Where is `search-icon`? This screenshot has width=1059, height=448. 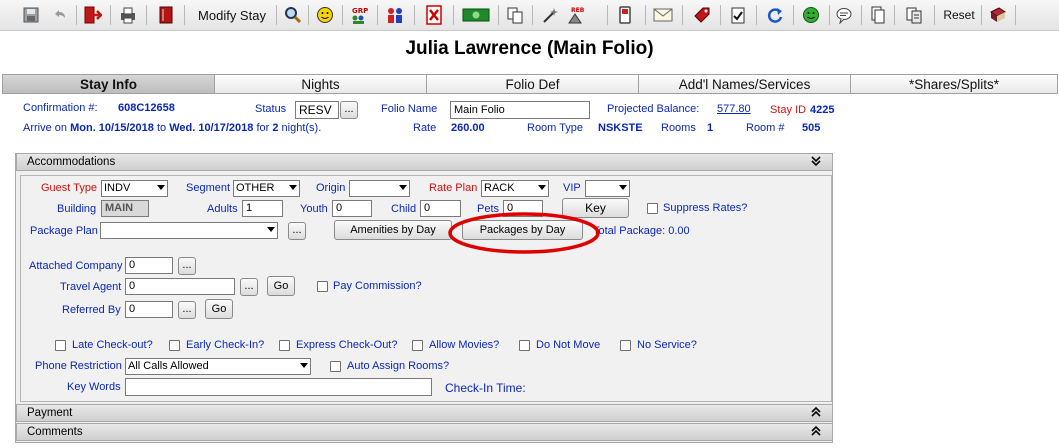
search-icon is located at coordinates (293, 15).